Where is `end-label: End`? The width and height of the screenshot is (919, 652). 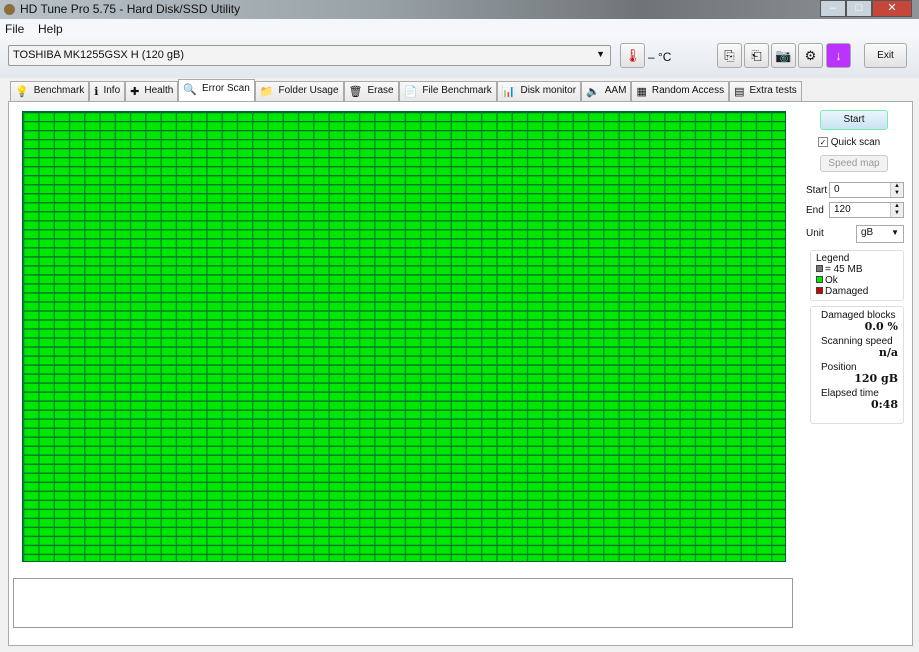 end-label: End is located at coordinates (815, 210).